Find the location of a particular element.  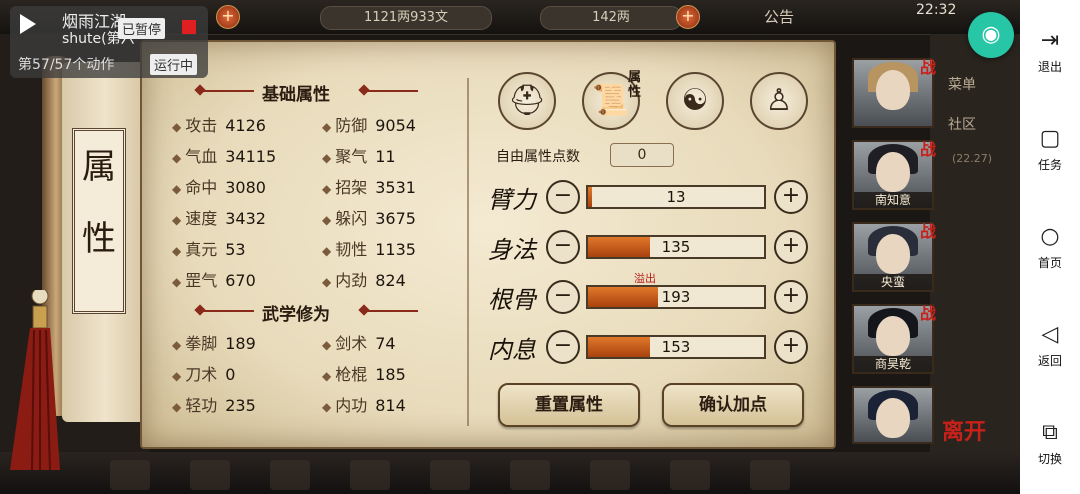

game-right-area: 菜单 社区 (22.27) is located at coordinates (975, 243).